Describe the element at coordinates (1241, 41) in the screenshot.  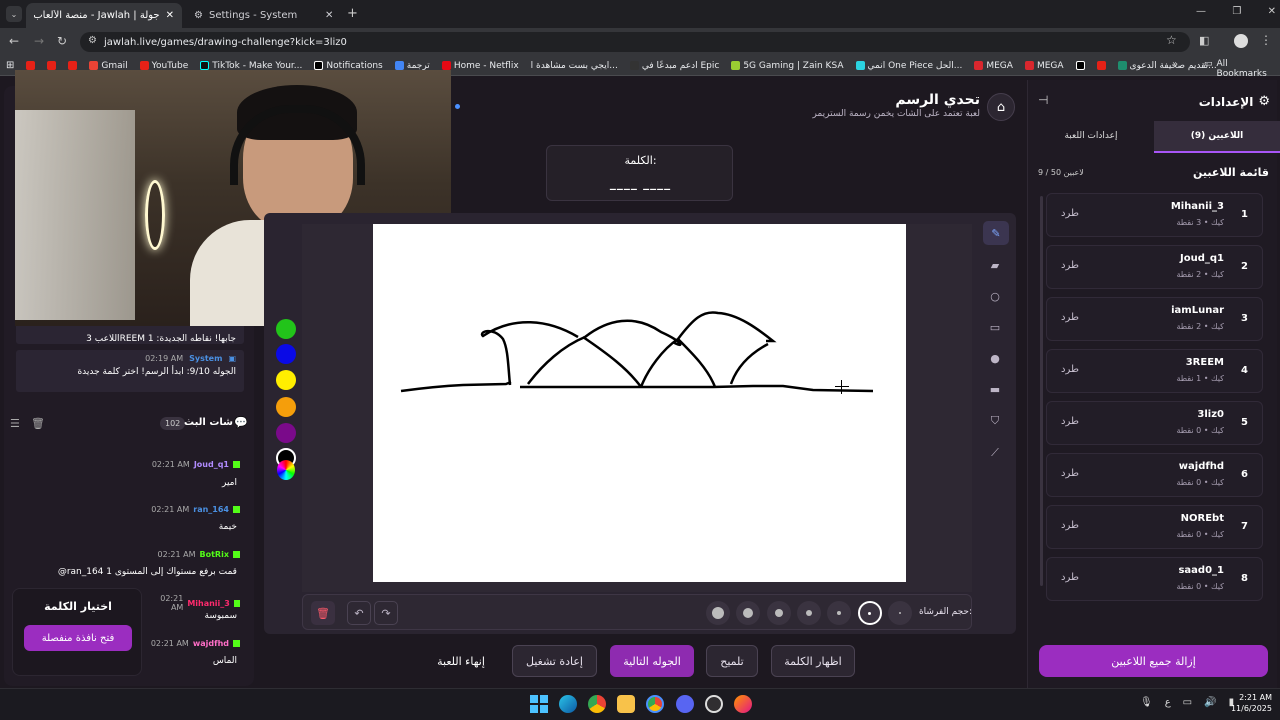
I see `profile-icon` at that location.